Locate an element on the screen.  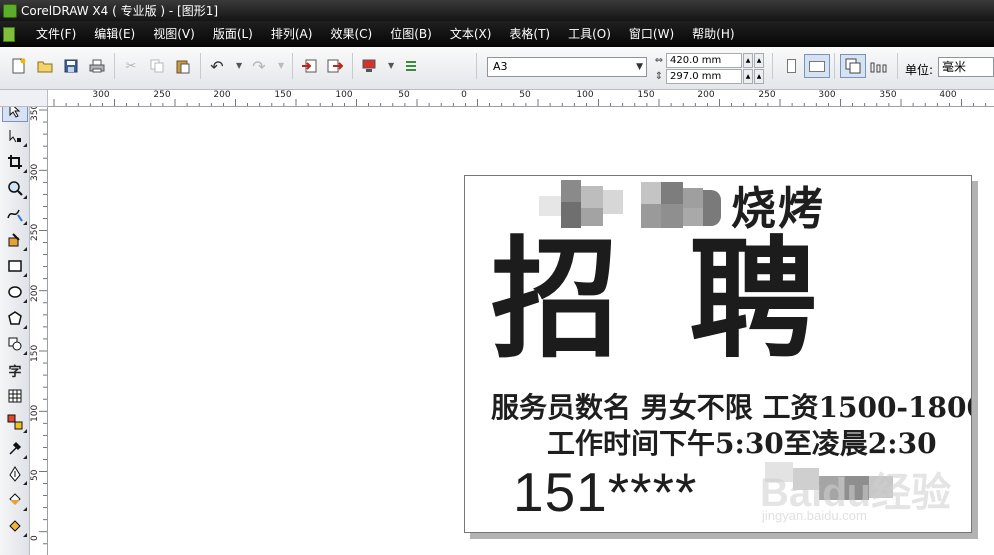
ruler-label: 100 is located at coordinates (344, 95).